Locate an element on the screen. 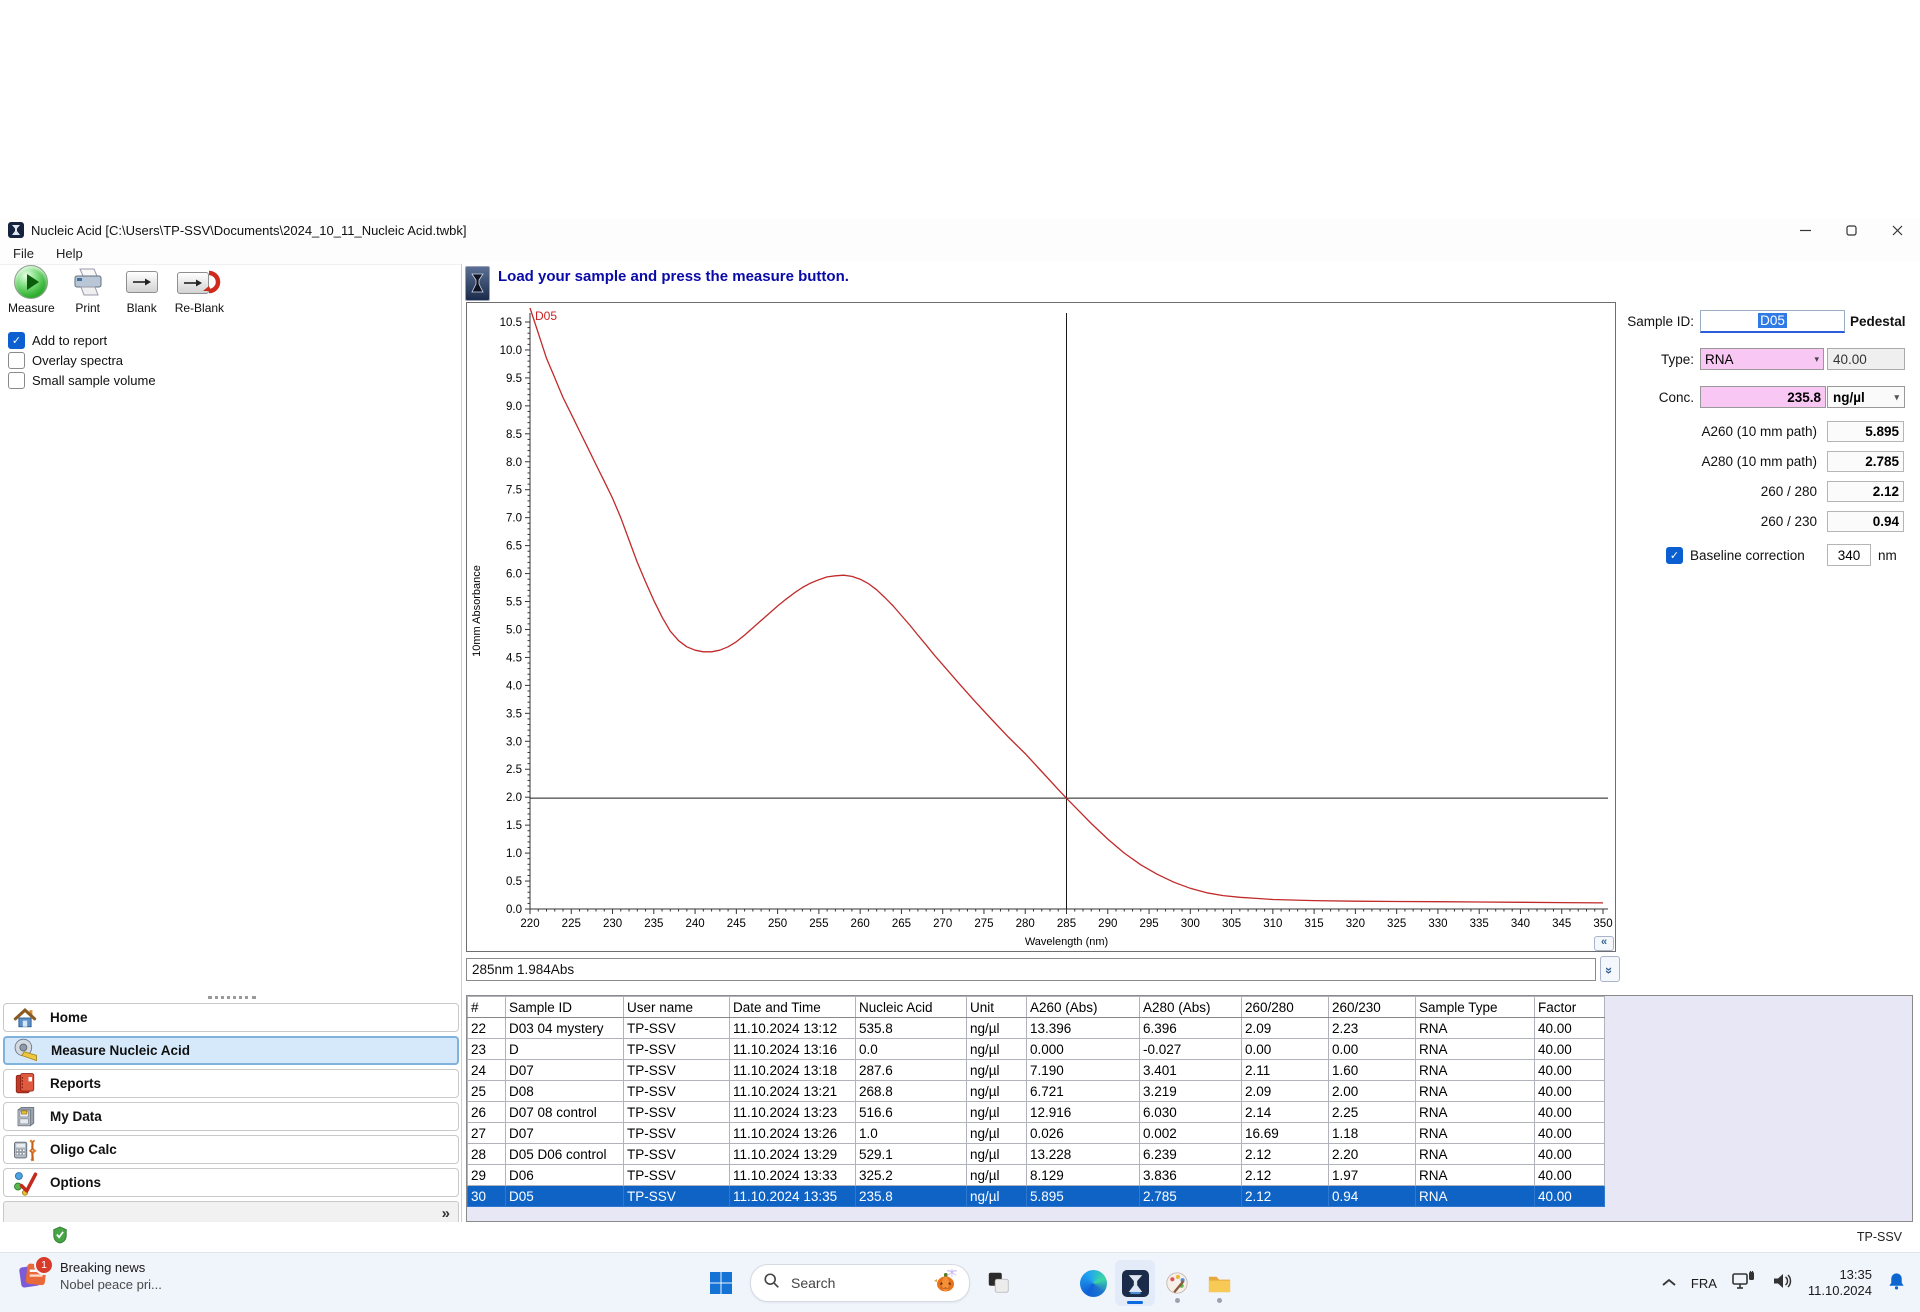  col-header-a260-abs: A260 (Abs) is located at coordinates (1083, 1007).